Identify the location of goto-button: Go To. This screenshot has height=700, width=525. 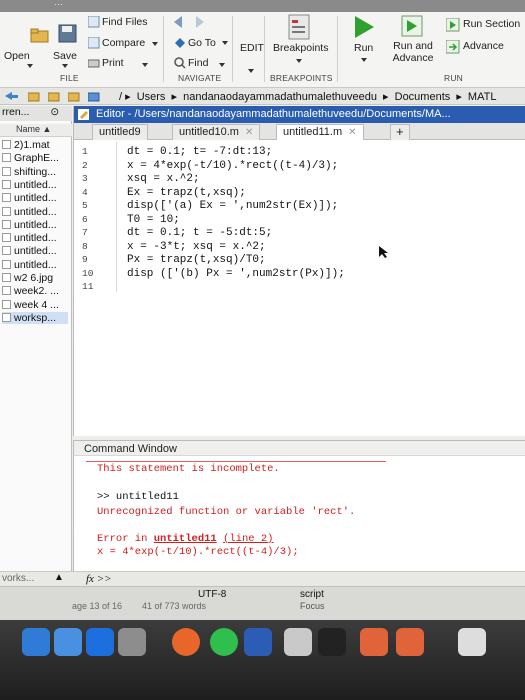
(202, 43).